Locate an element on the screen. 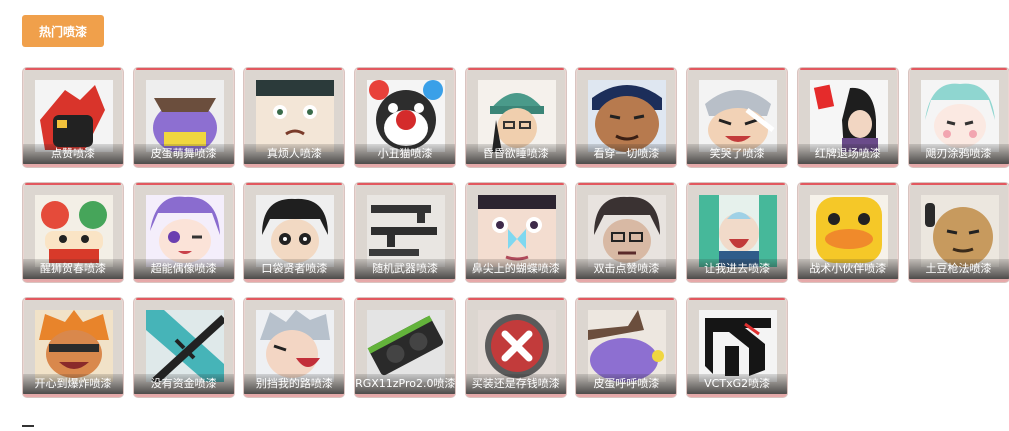 The height and width of the screenshot is (431, 1009). spray-card: 红牌退场喷漆 is located at coordinates (848, 117).